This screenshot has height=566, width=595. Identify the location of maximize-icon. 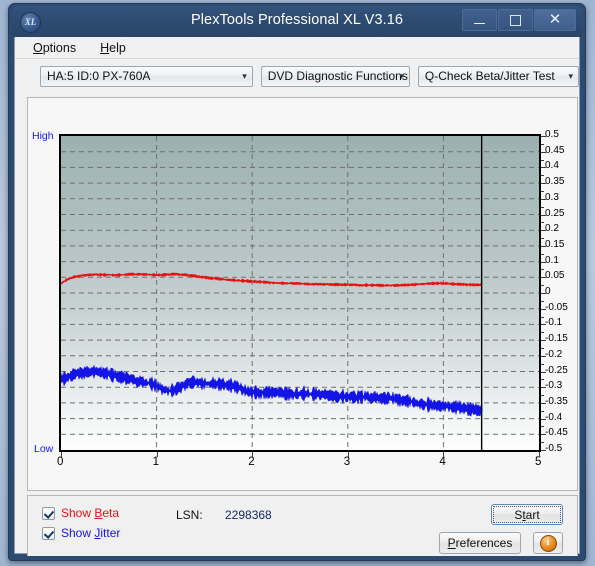
(515, 21).